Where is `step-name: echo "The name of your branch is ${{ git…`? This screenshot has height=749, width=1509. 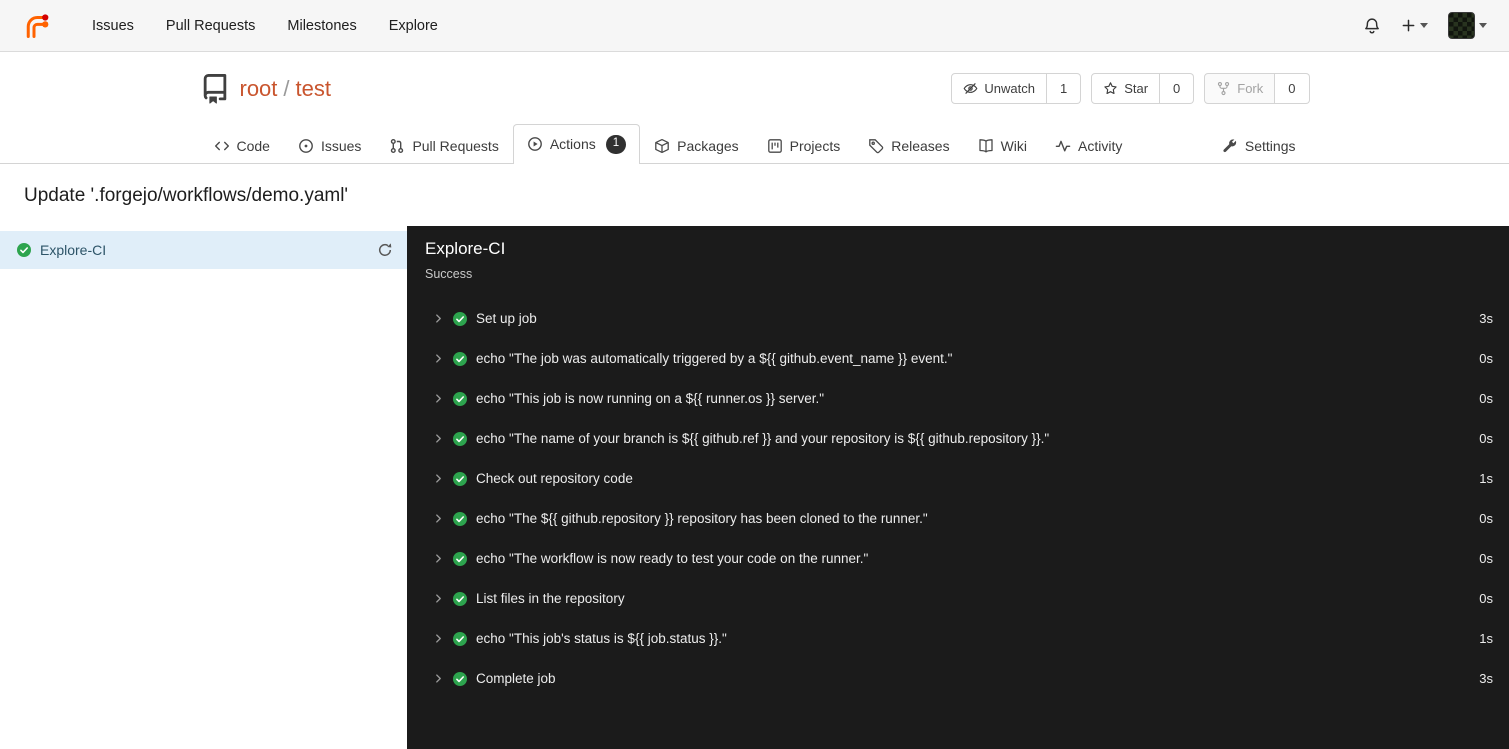 step-name: echo "The name of your branch is ${{ git… is located at coordinates (763, 438).